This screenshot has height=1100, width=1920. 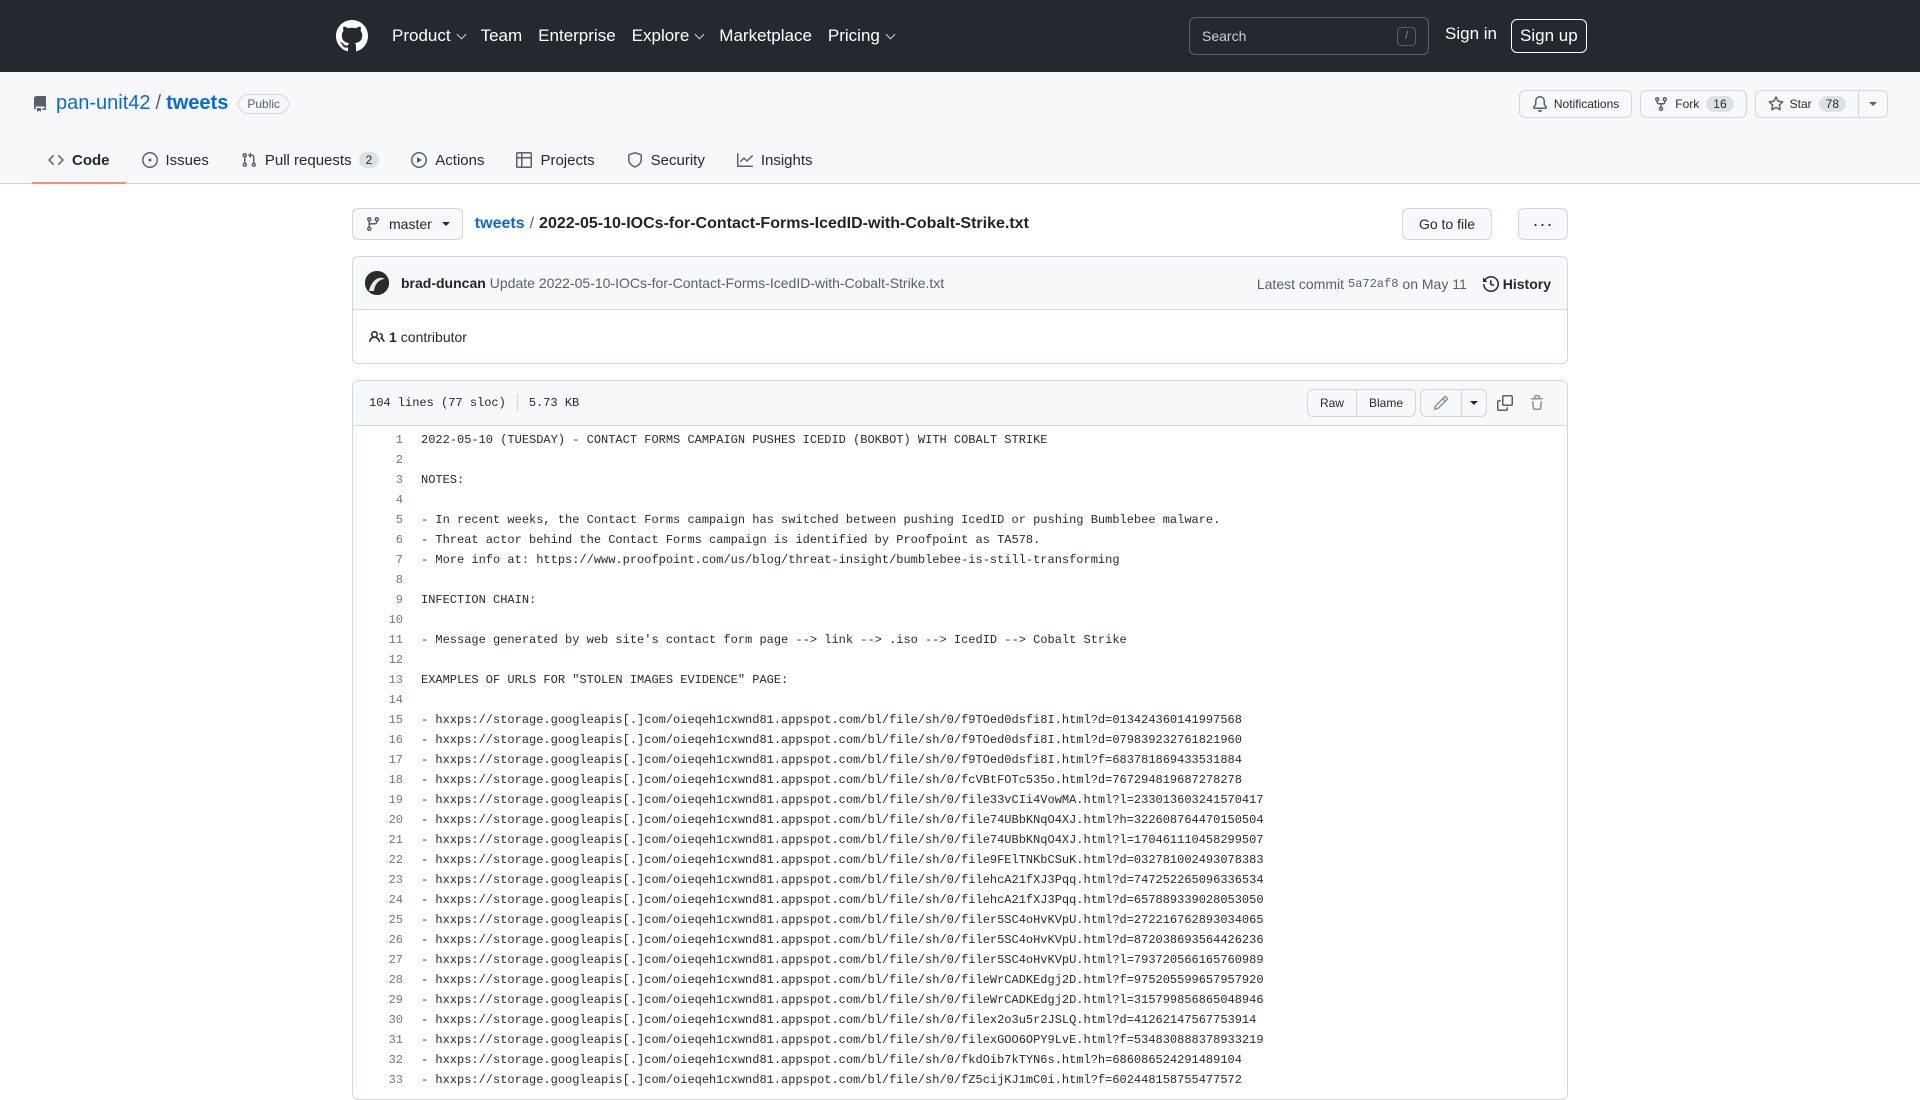 What do you see at coordinates (1543, 224) in the screenshot?
I see `more-options-button: ···` at bounding box center [1543, 224].